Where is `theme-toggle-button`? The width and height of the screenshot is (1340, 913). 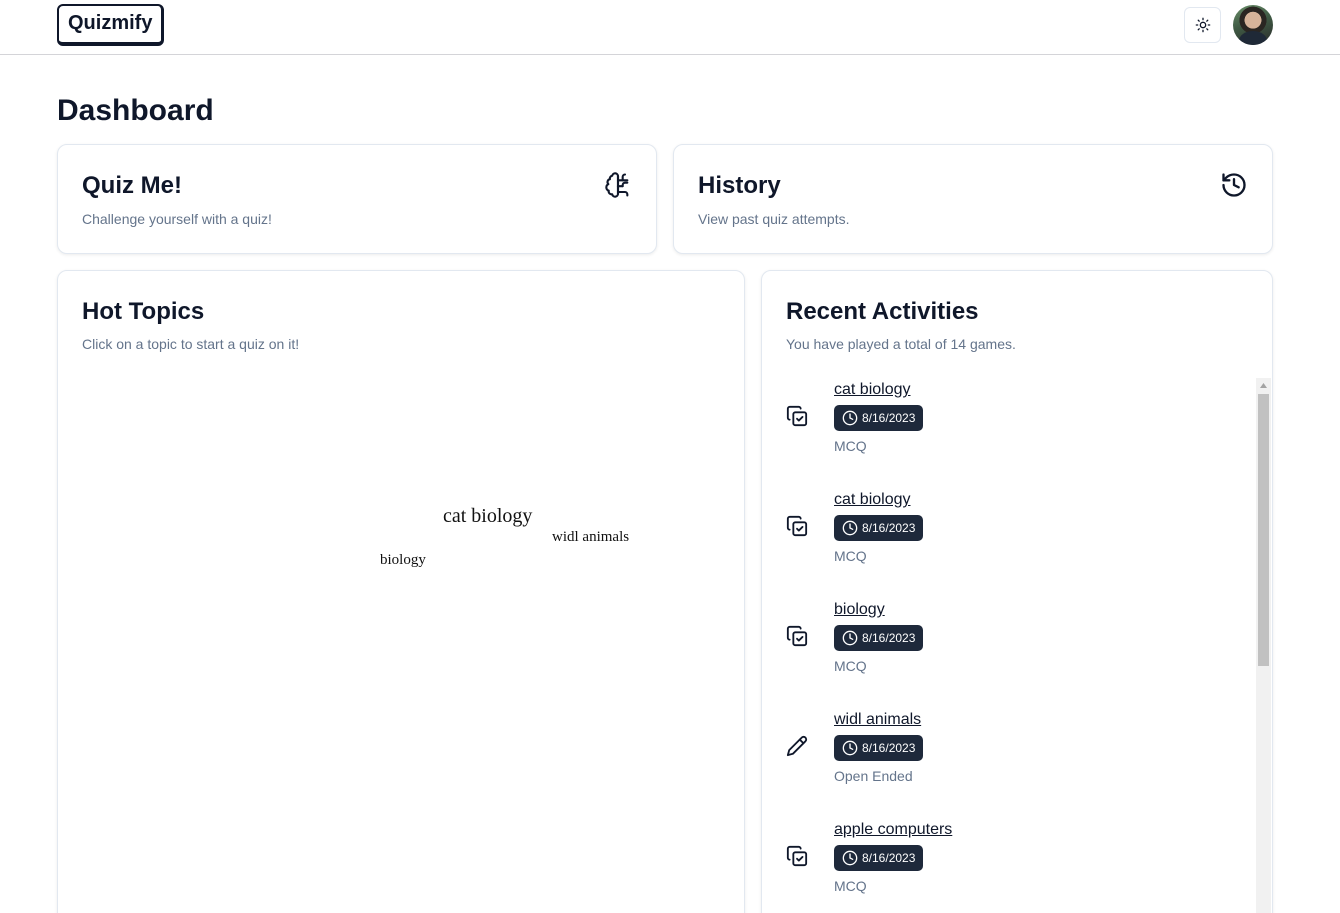 theme-toggle-button is located at coordinates (1202, 25).